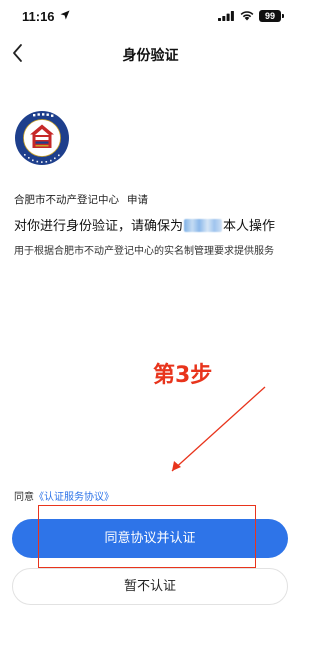  I want to click on page-title: 身份验证, so click(150, 56).